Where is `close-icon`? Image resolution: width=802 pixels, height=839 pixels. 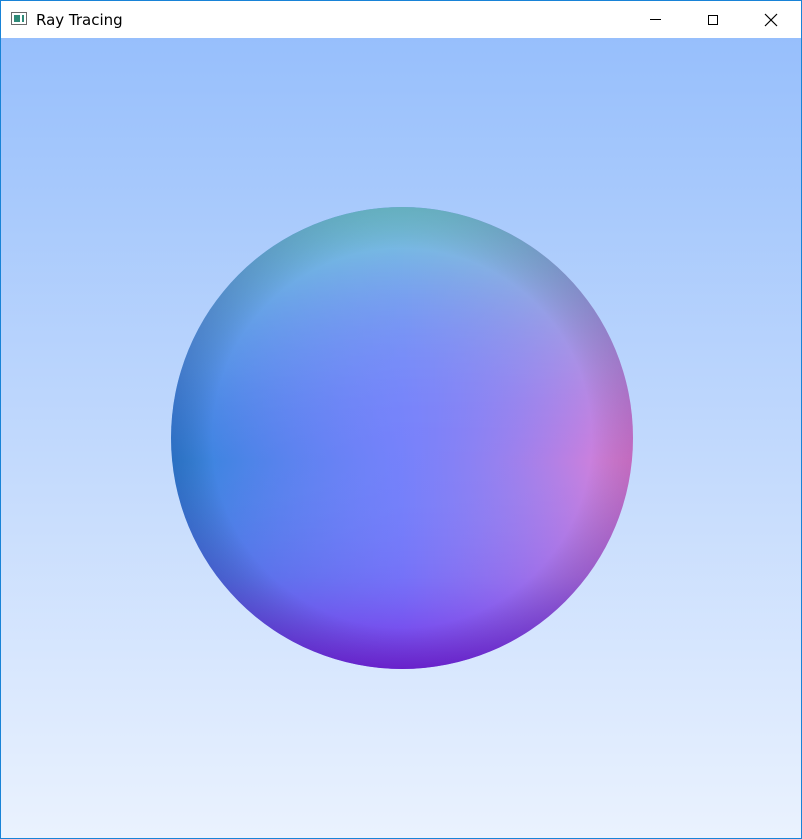 close-icon is located at coordinates (771, 19).